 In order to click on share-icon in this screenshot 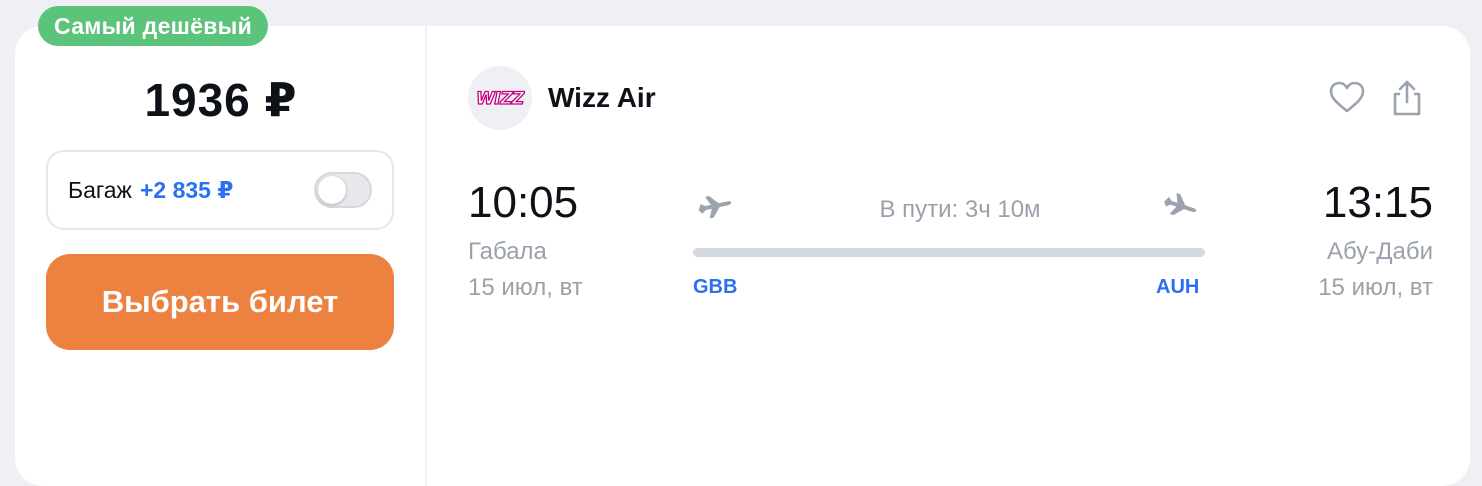, I will do `click(1407, 98)`.